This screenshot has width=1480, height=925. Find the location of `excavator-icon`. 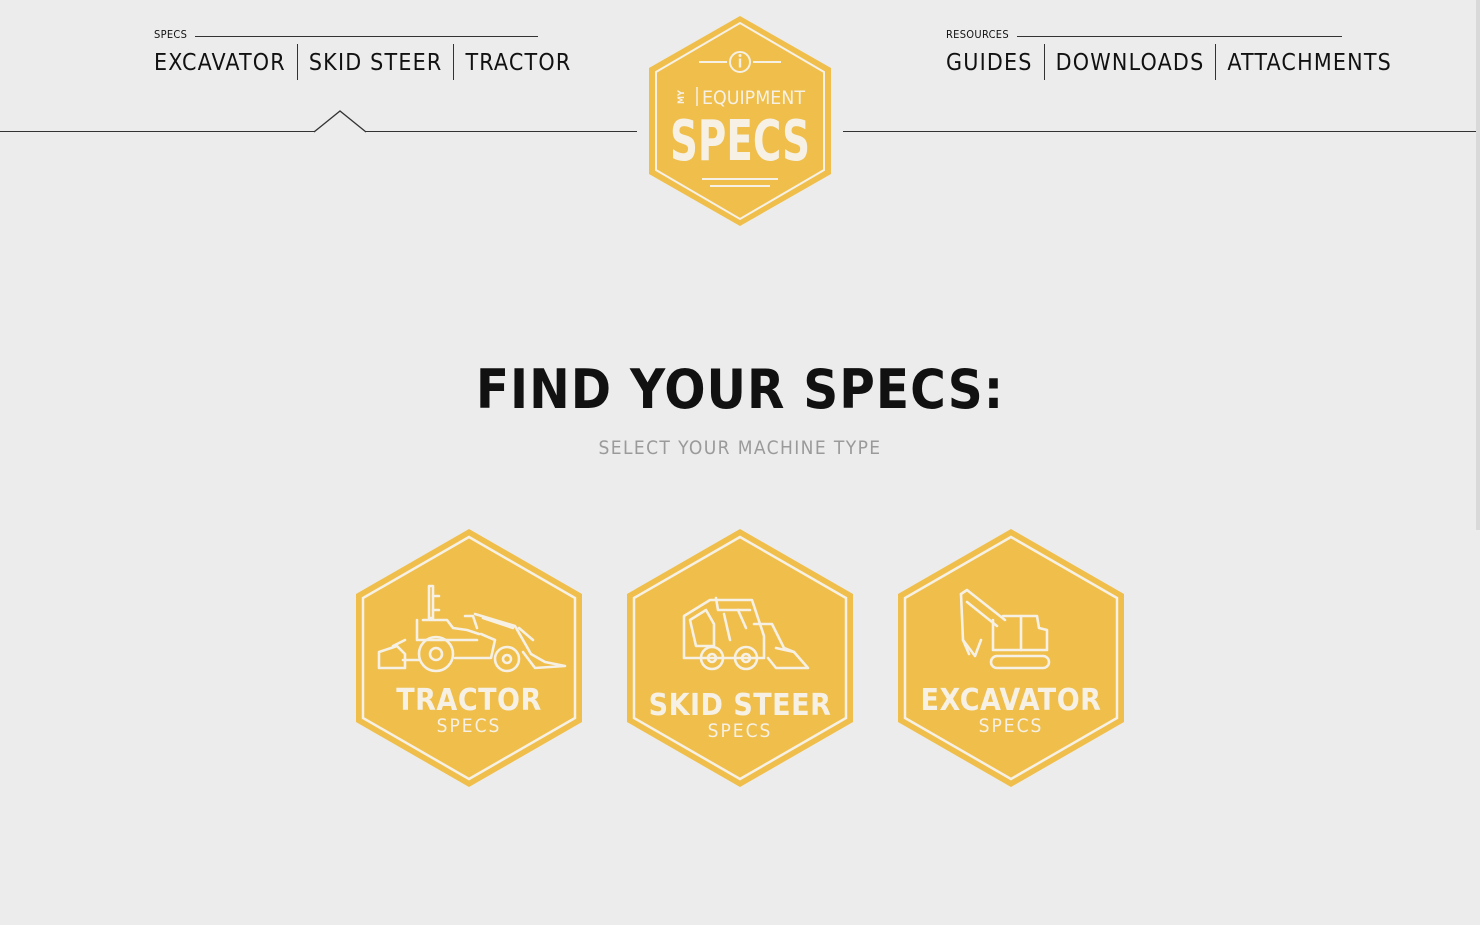

excavator-icon is located at coordinates (1005, 629).